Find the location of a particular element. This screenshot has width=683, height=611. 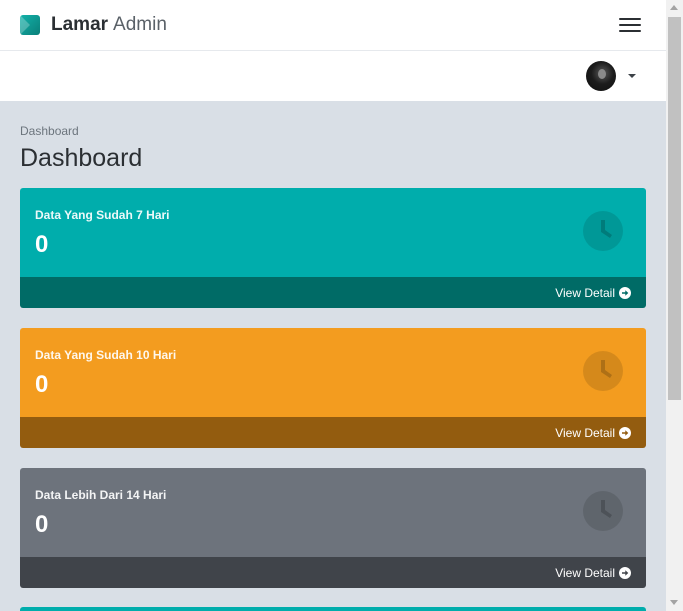

user-bar is located at coordinates (333, 76).